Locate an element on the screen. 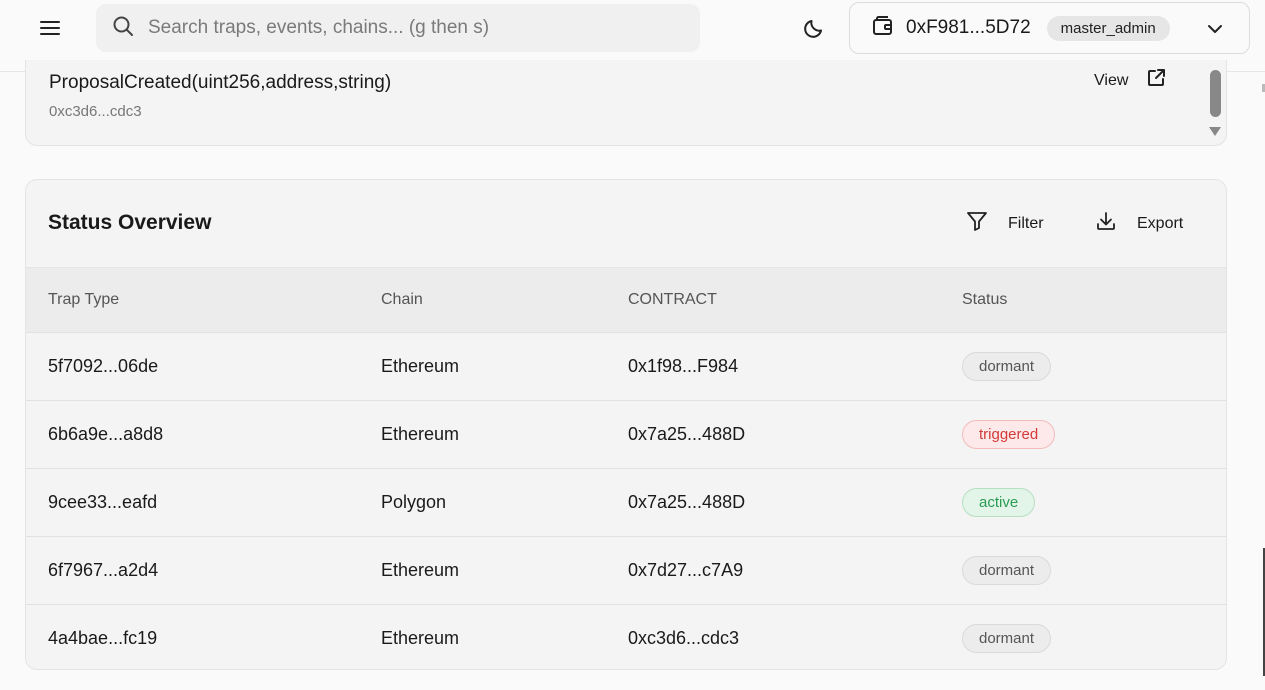 The image size is (1265, 690). contract-cell: 0xc3d6...cdc3 is located at coordinates (684, 638).